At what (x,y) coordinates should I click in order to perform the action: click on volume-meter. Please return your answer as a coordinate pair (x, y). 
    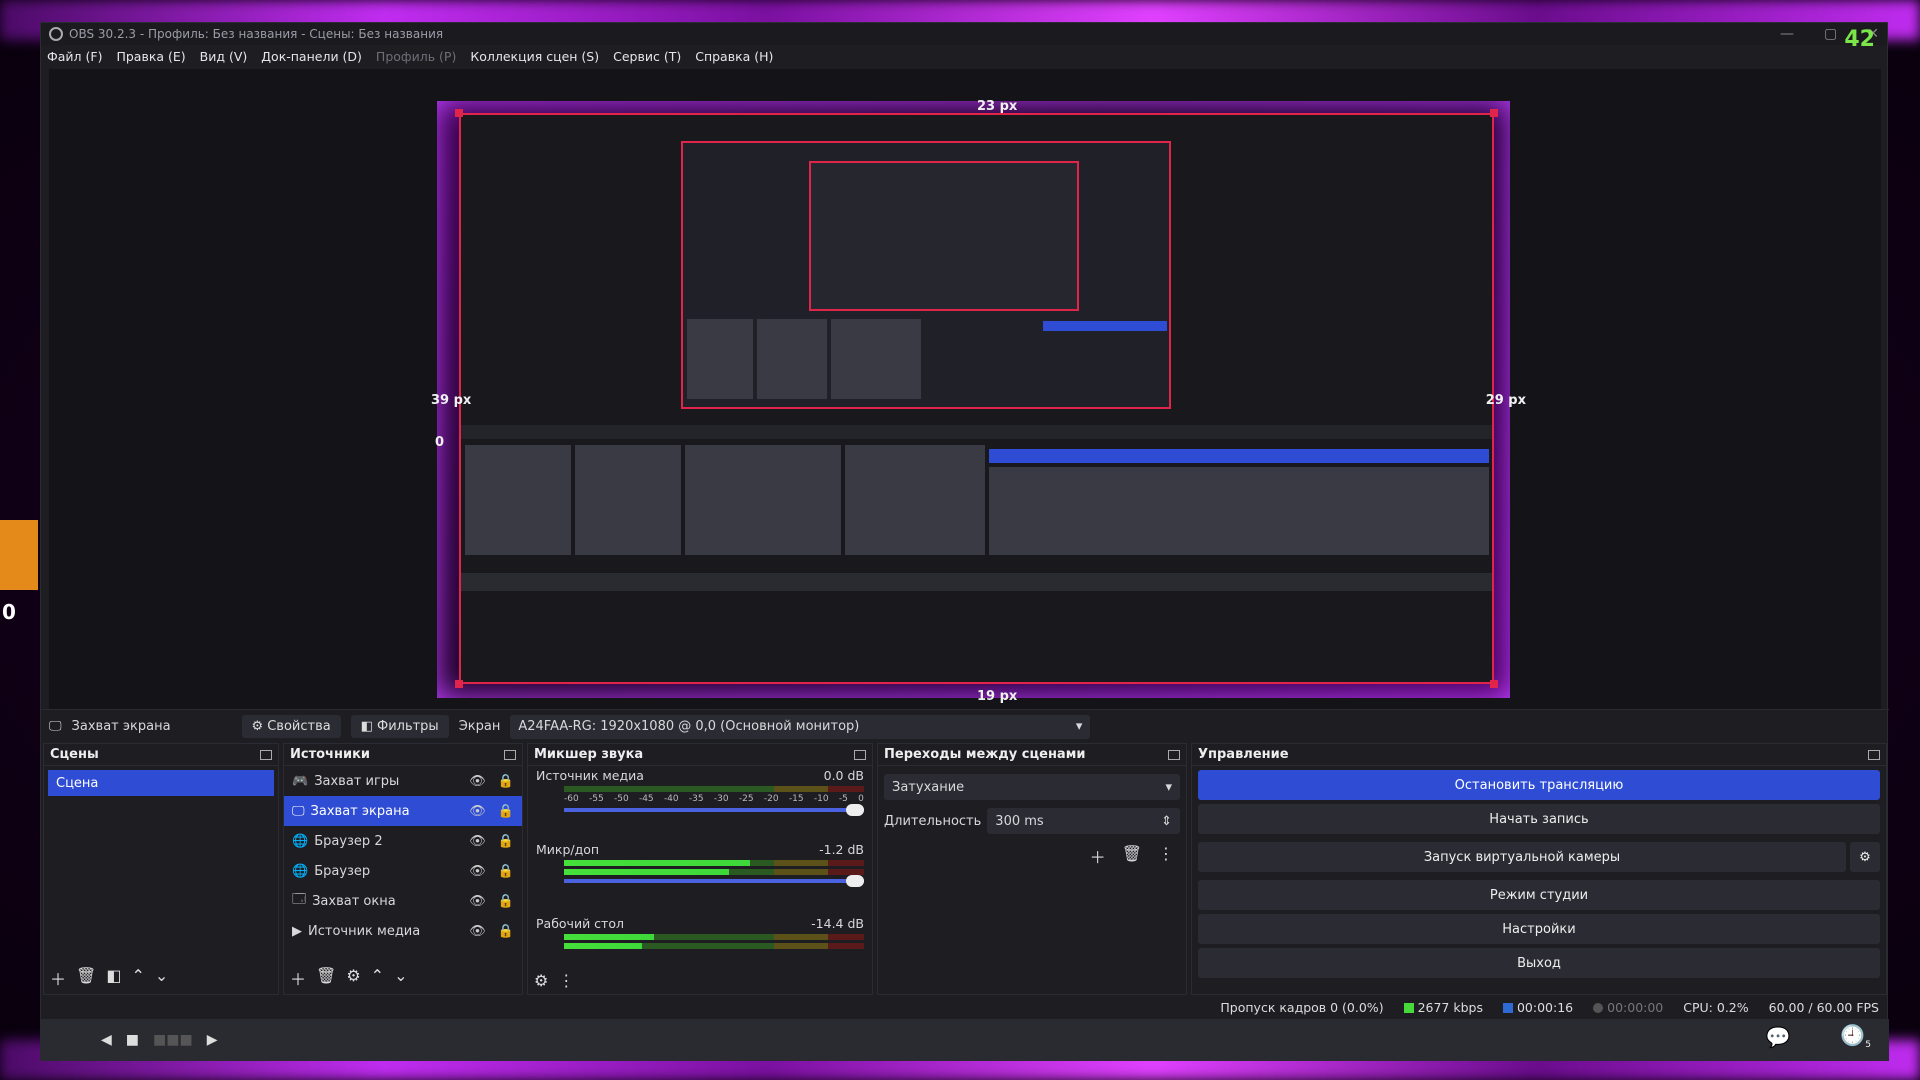
    Looking at the image, I should click on (714, 946).